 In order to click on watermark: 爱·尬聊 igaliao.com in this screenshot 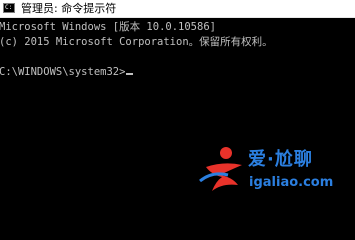, I will do `click(276, 172)`.